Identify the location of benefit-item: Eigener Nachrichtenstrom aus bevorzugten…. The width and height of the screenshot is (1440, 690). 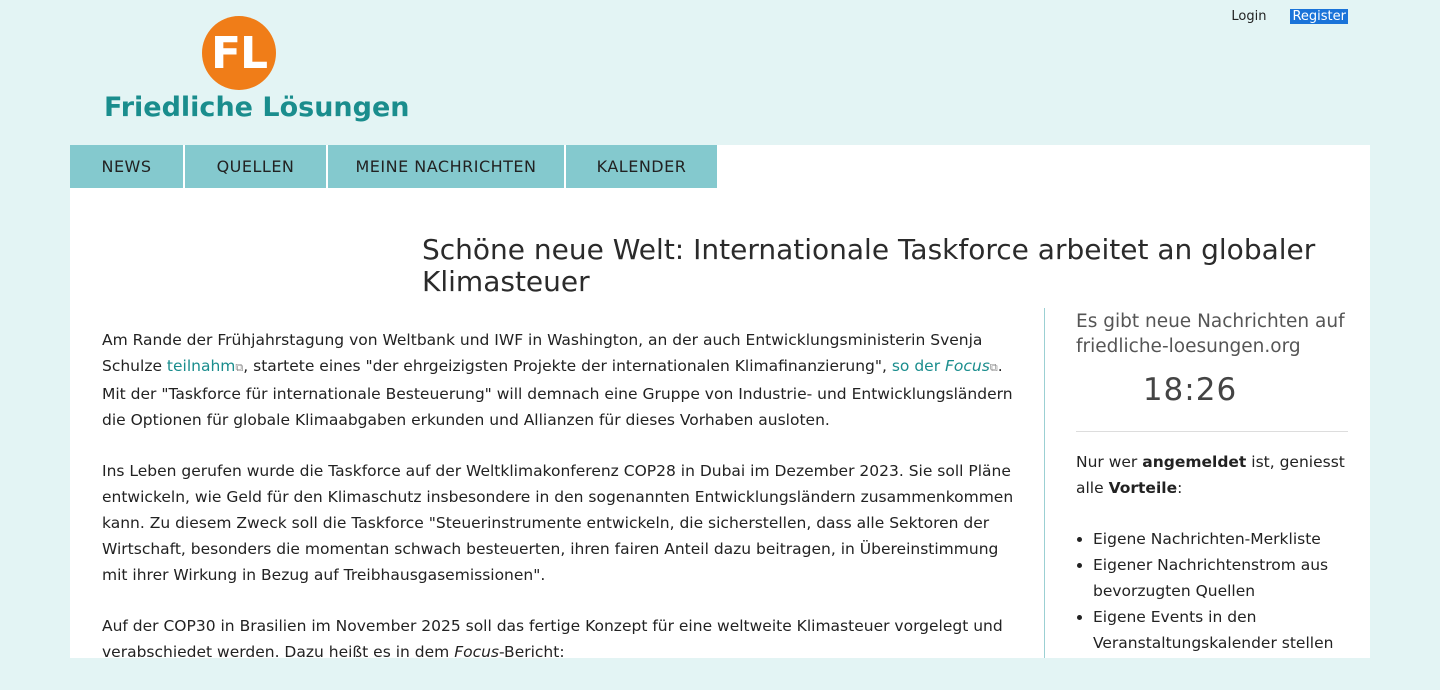
(1220, 578).